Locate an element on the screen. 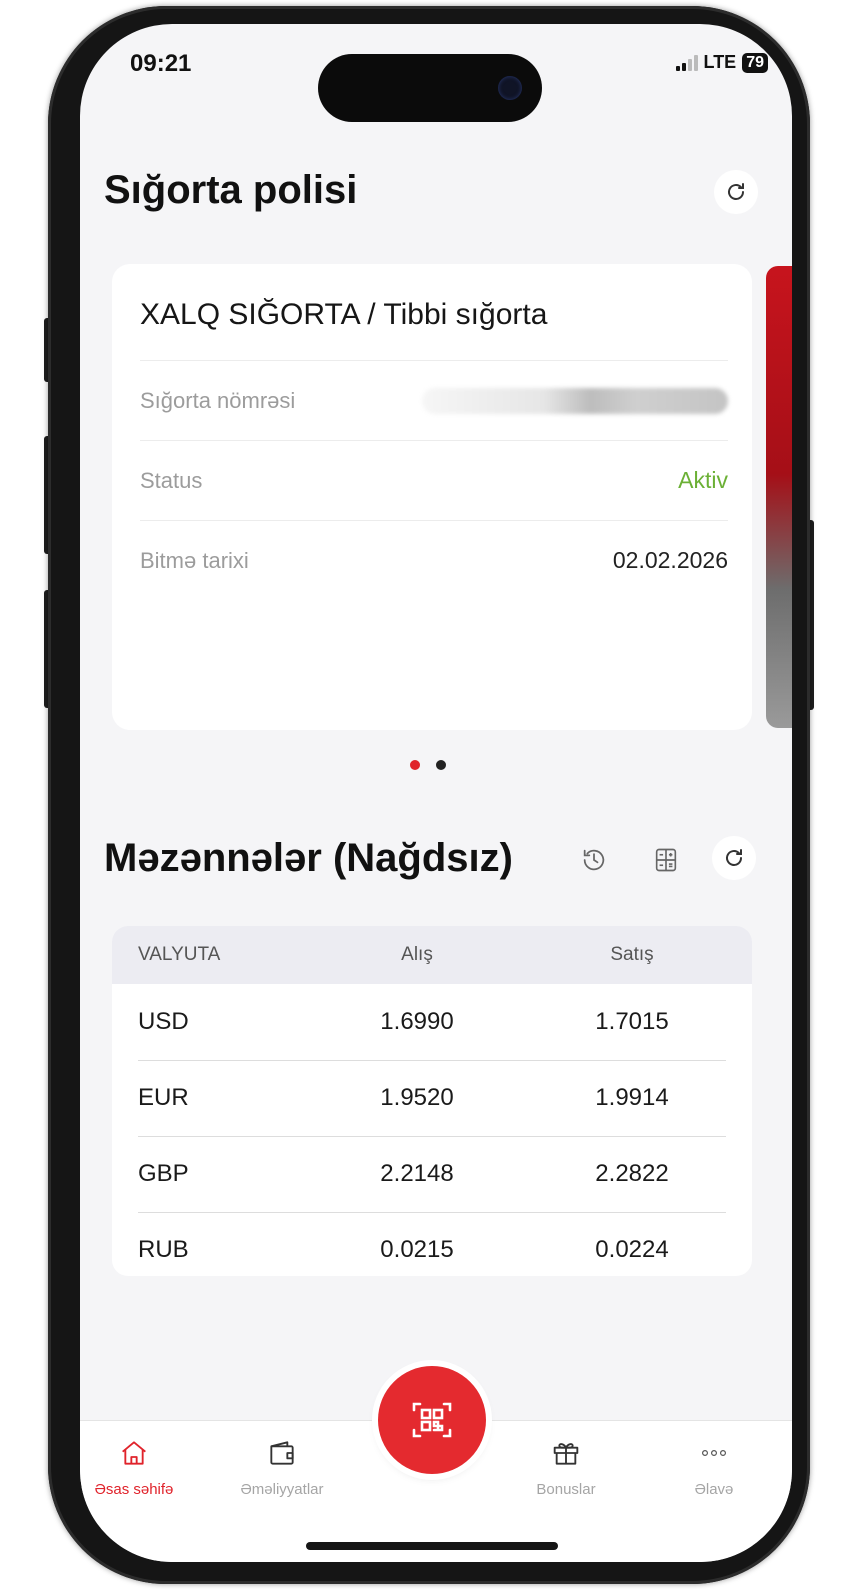  status-value: Aktiv is located at coordinates (703, 480).